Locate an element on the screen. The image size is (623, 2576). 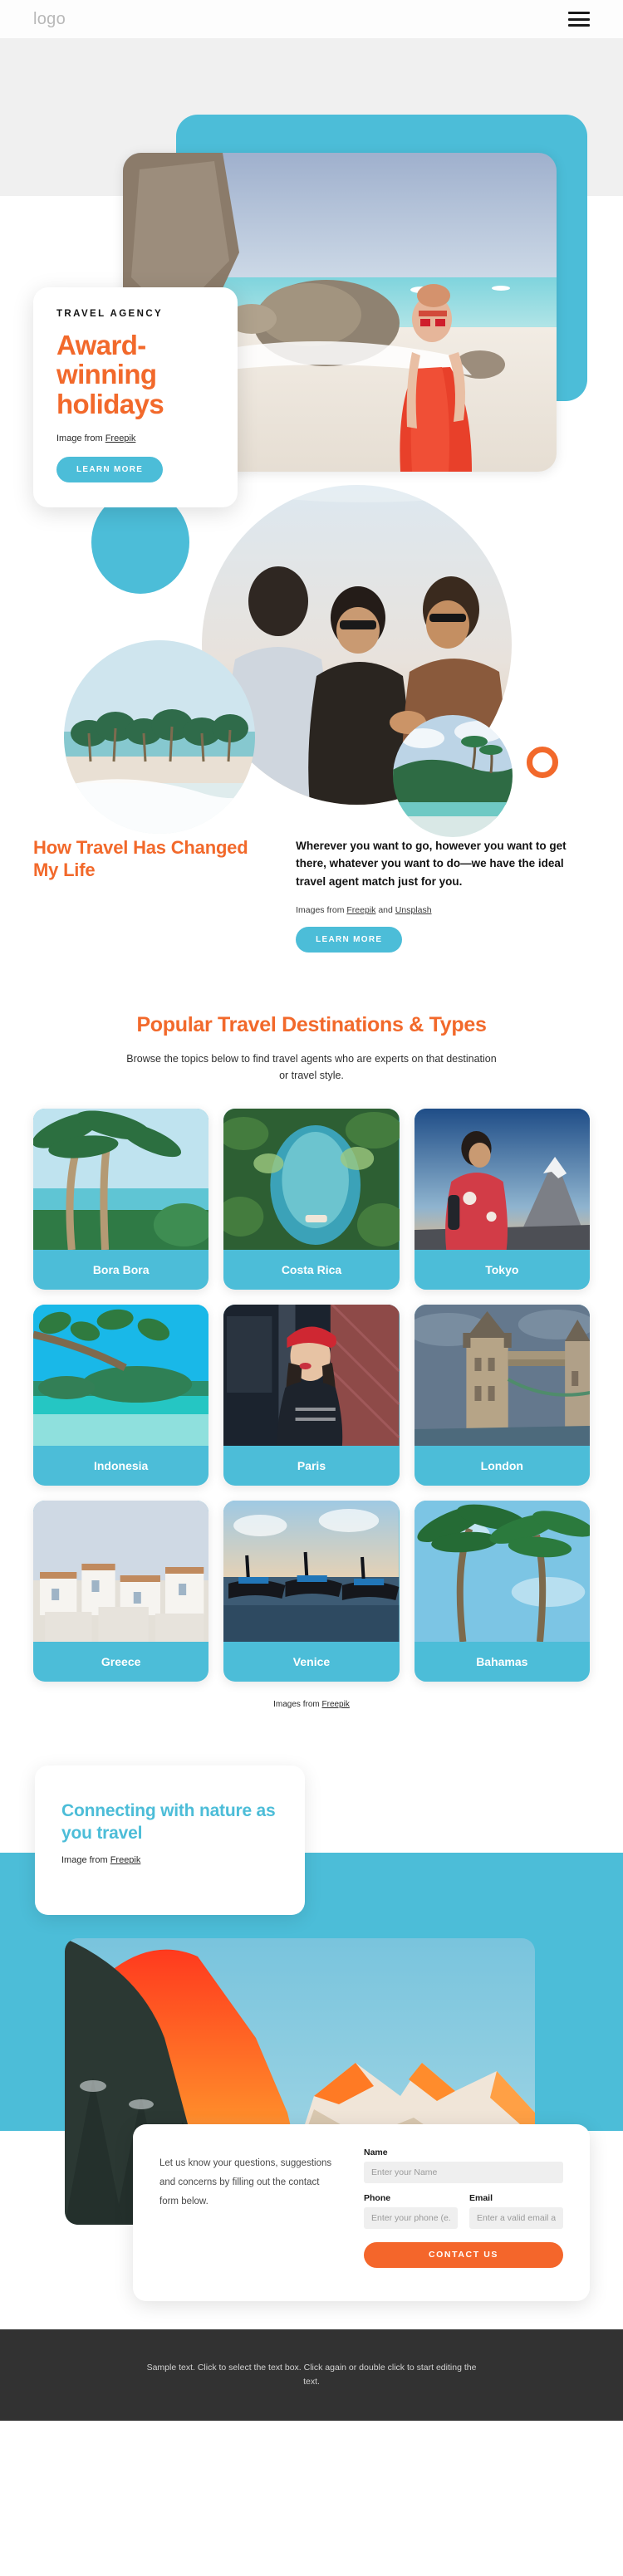
contact-form: Name Phone Email CONTACT US is located at coordinates (463, 2208).